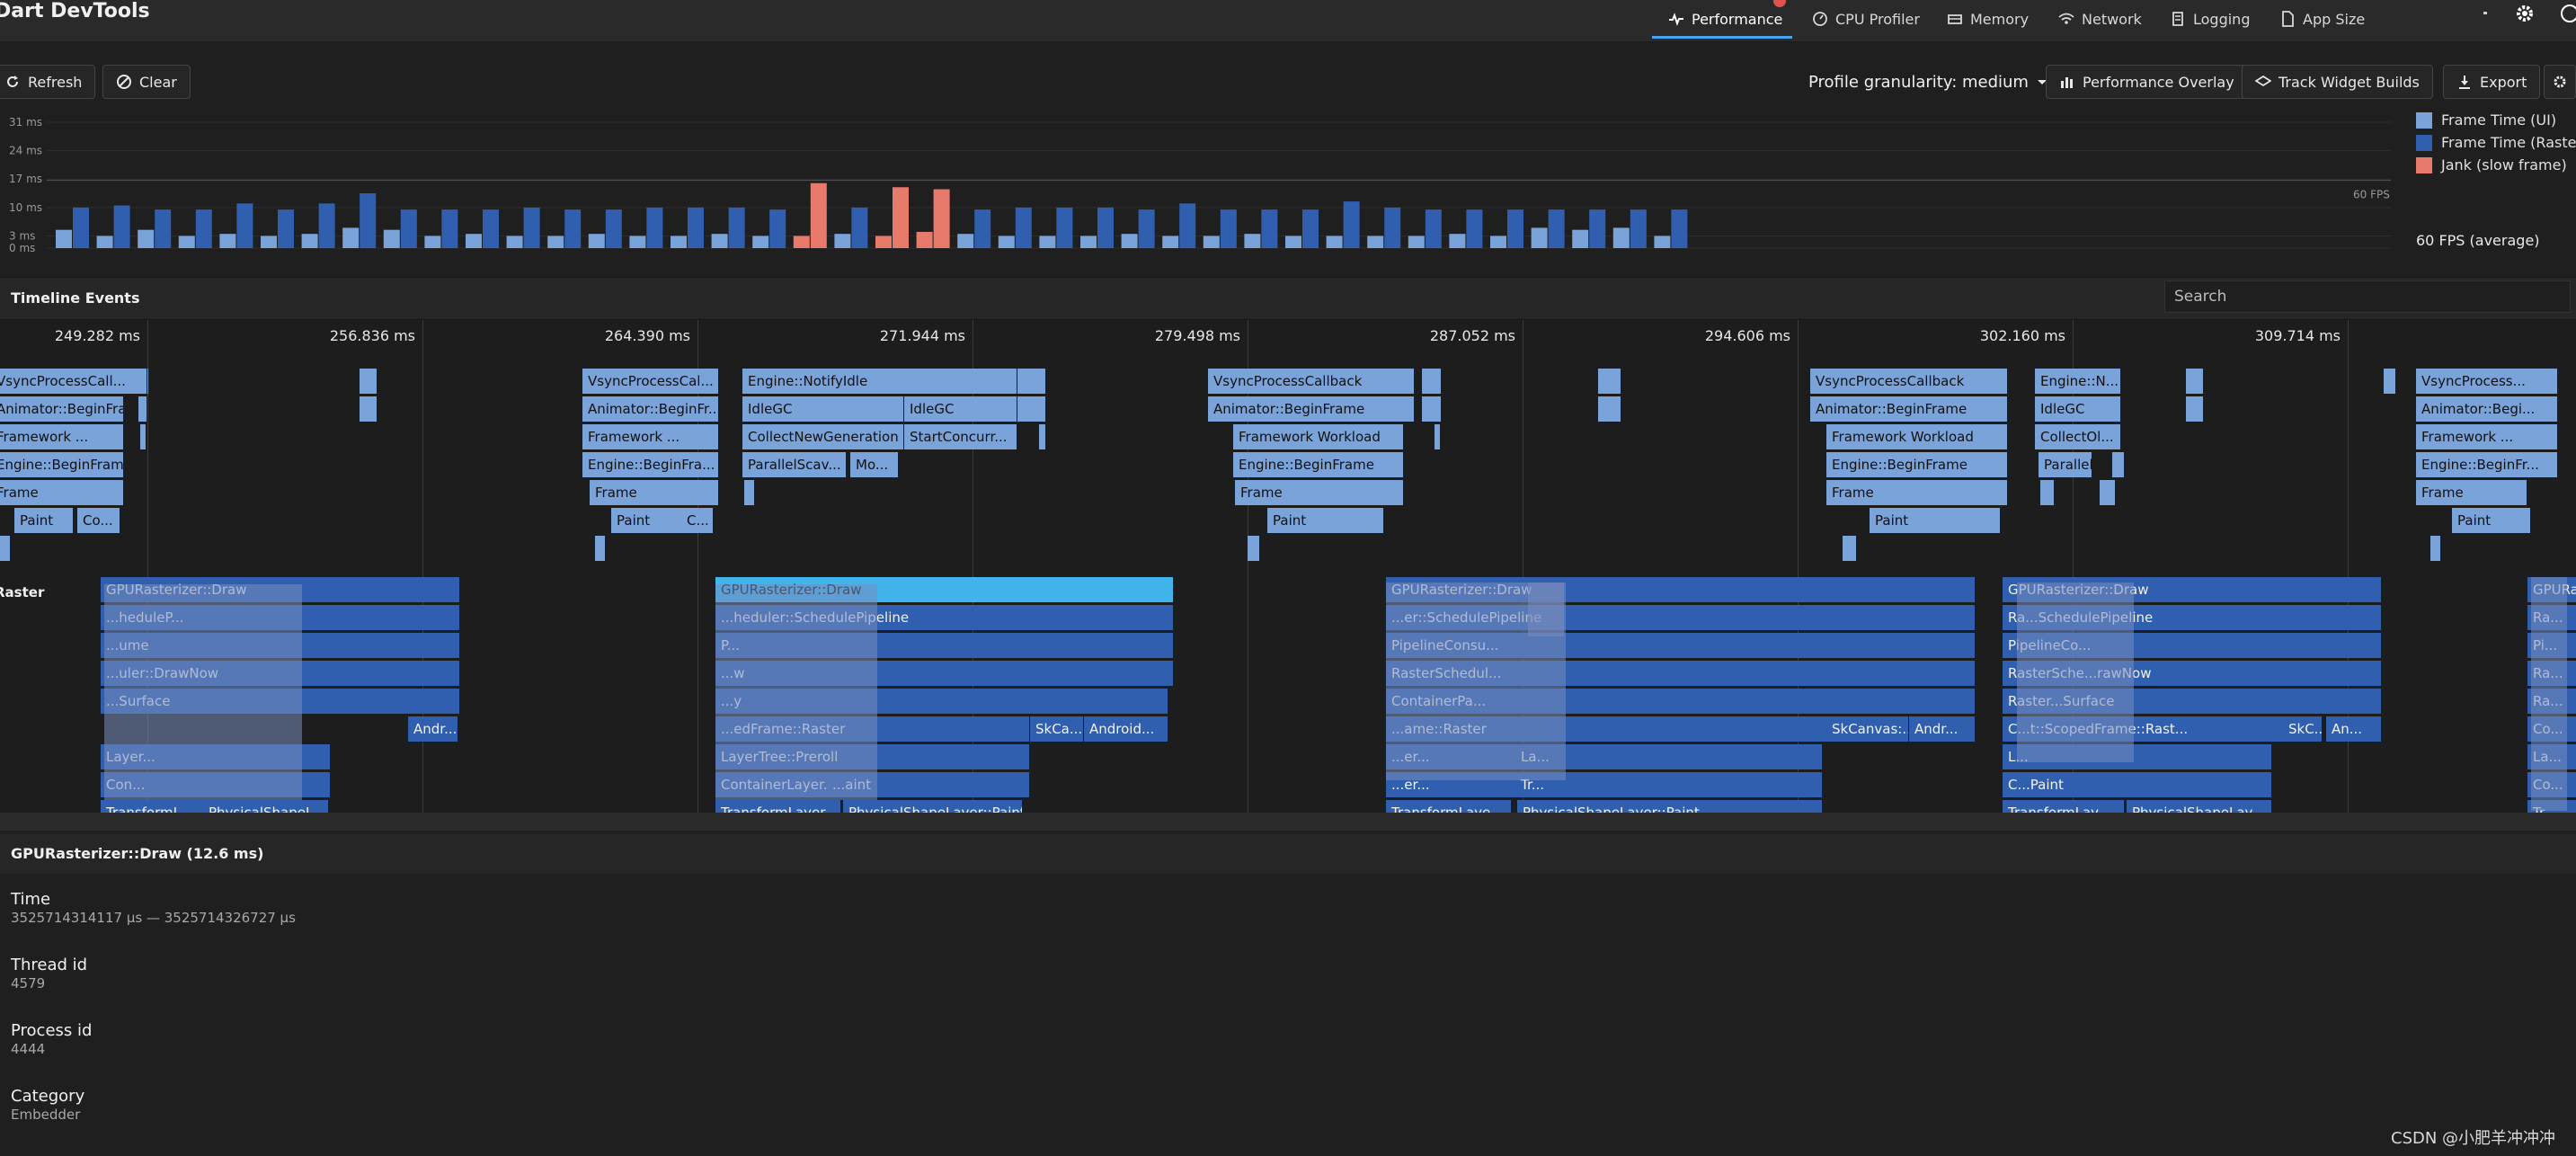 This screenshot has height=1156, width=2576. Describe the element at coordinates (818, 215) in the screenshot. I see `frame-jank-bar` at that location.